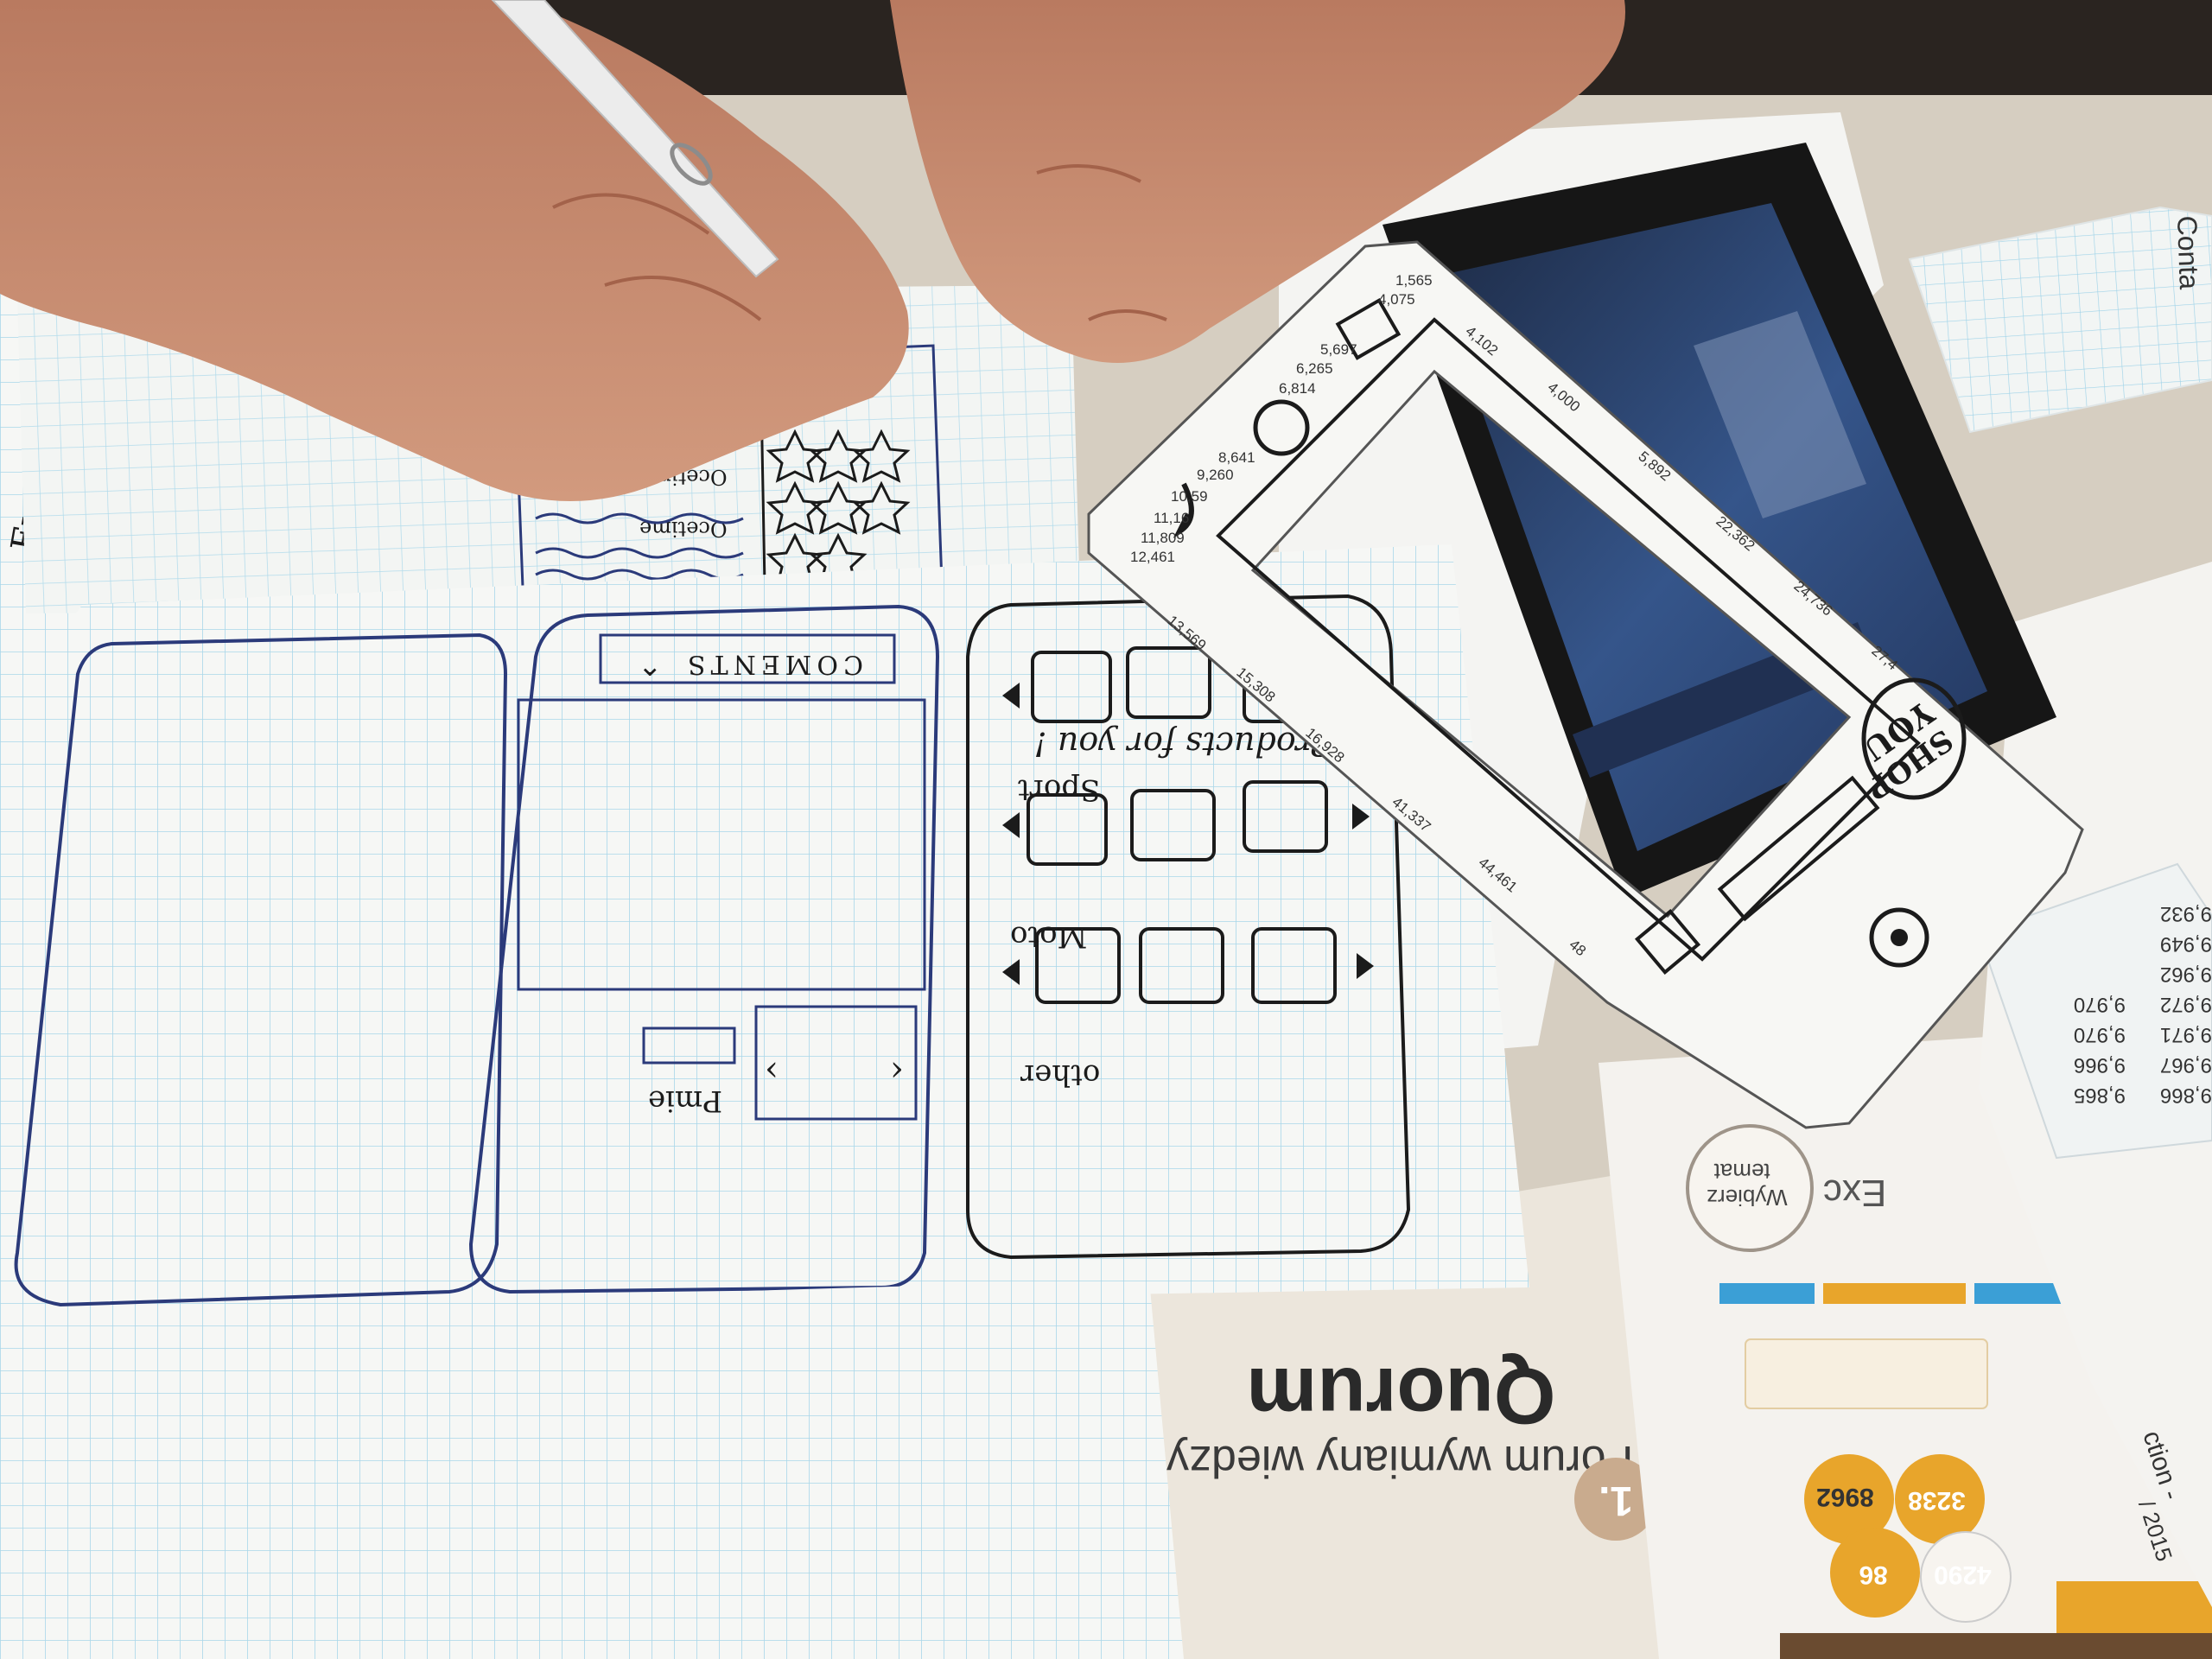 This screenshot has height=1659, width=2212. What do you see at coordinates (1747, 1198) in the screenshot?
I see `bubble-line-1: Wybierz` at bounding box center [1747, 1198].